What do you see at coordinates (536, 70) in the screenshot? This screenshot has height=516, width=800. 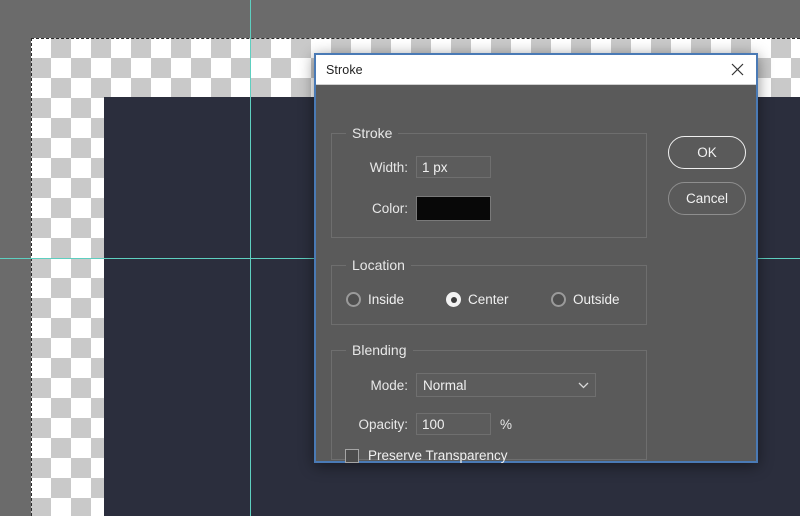 I see `dialog-titlebar: Stroke` at bounding box center [536, 70].